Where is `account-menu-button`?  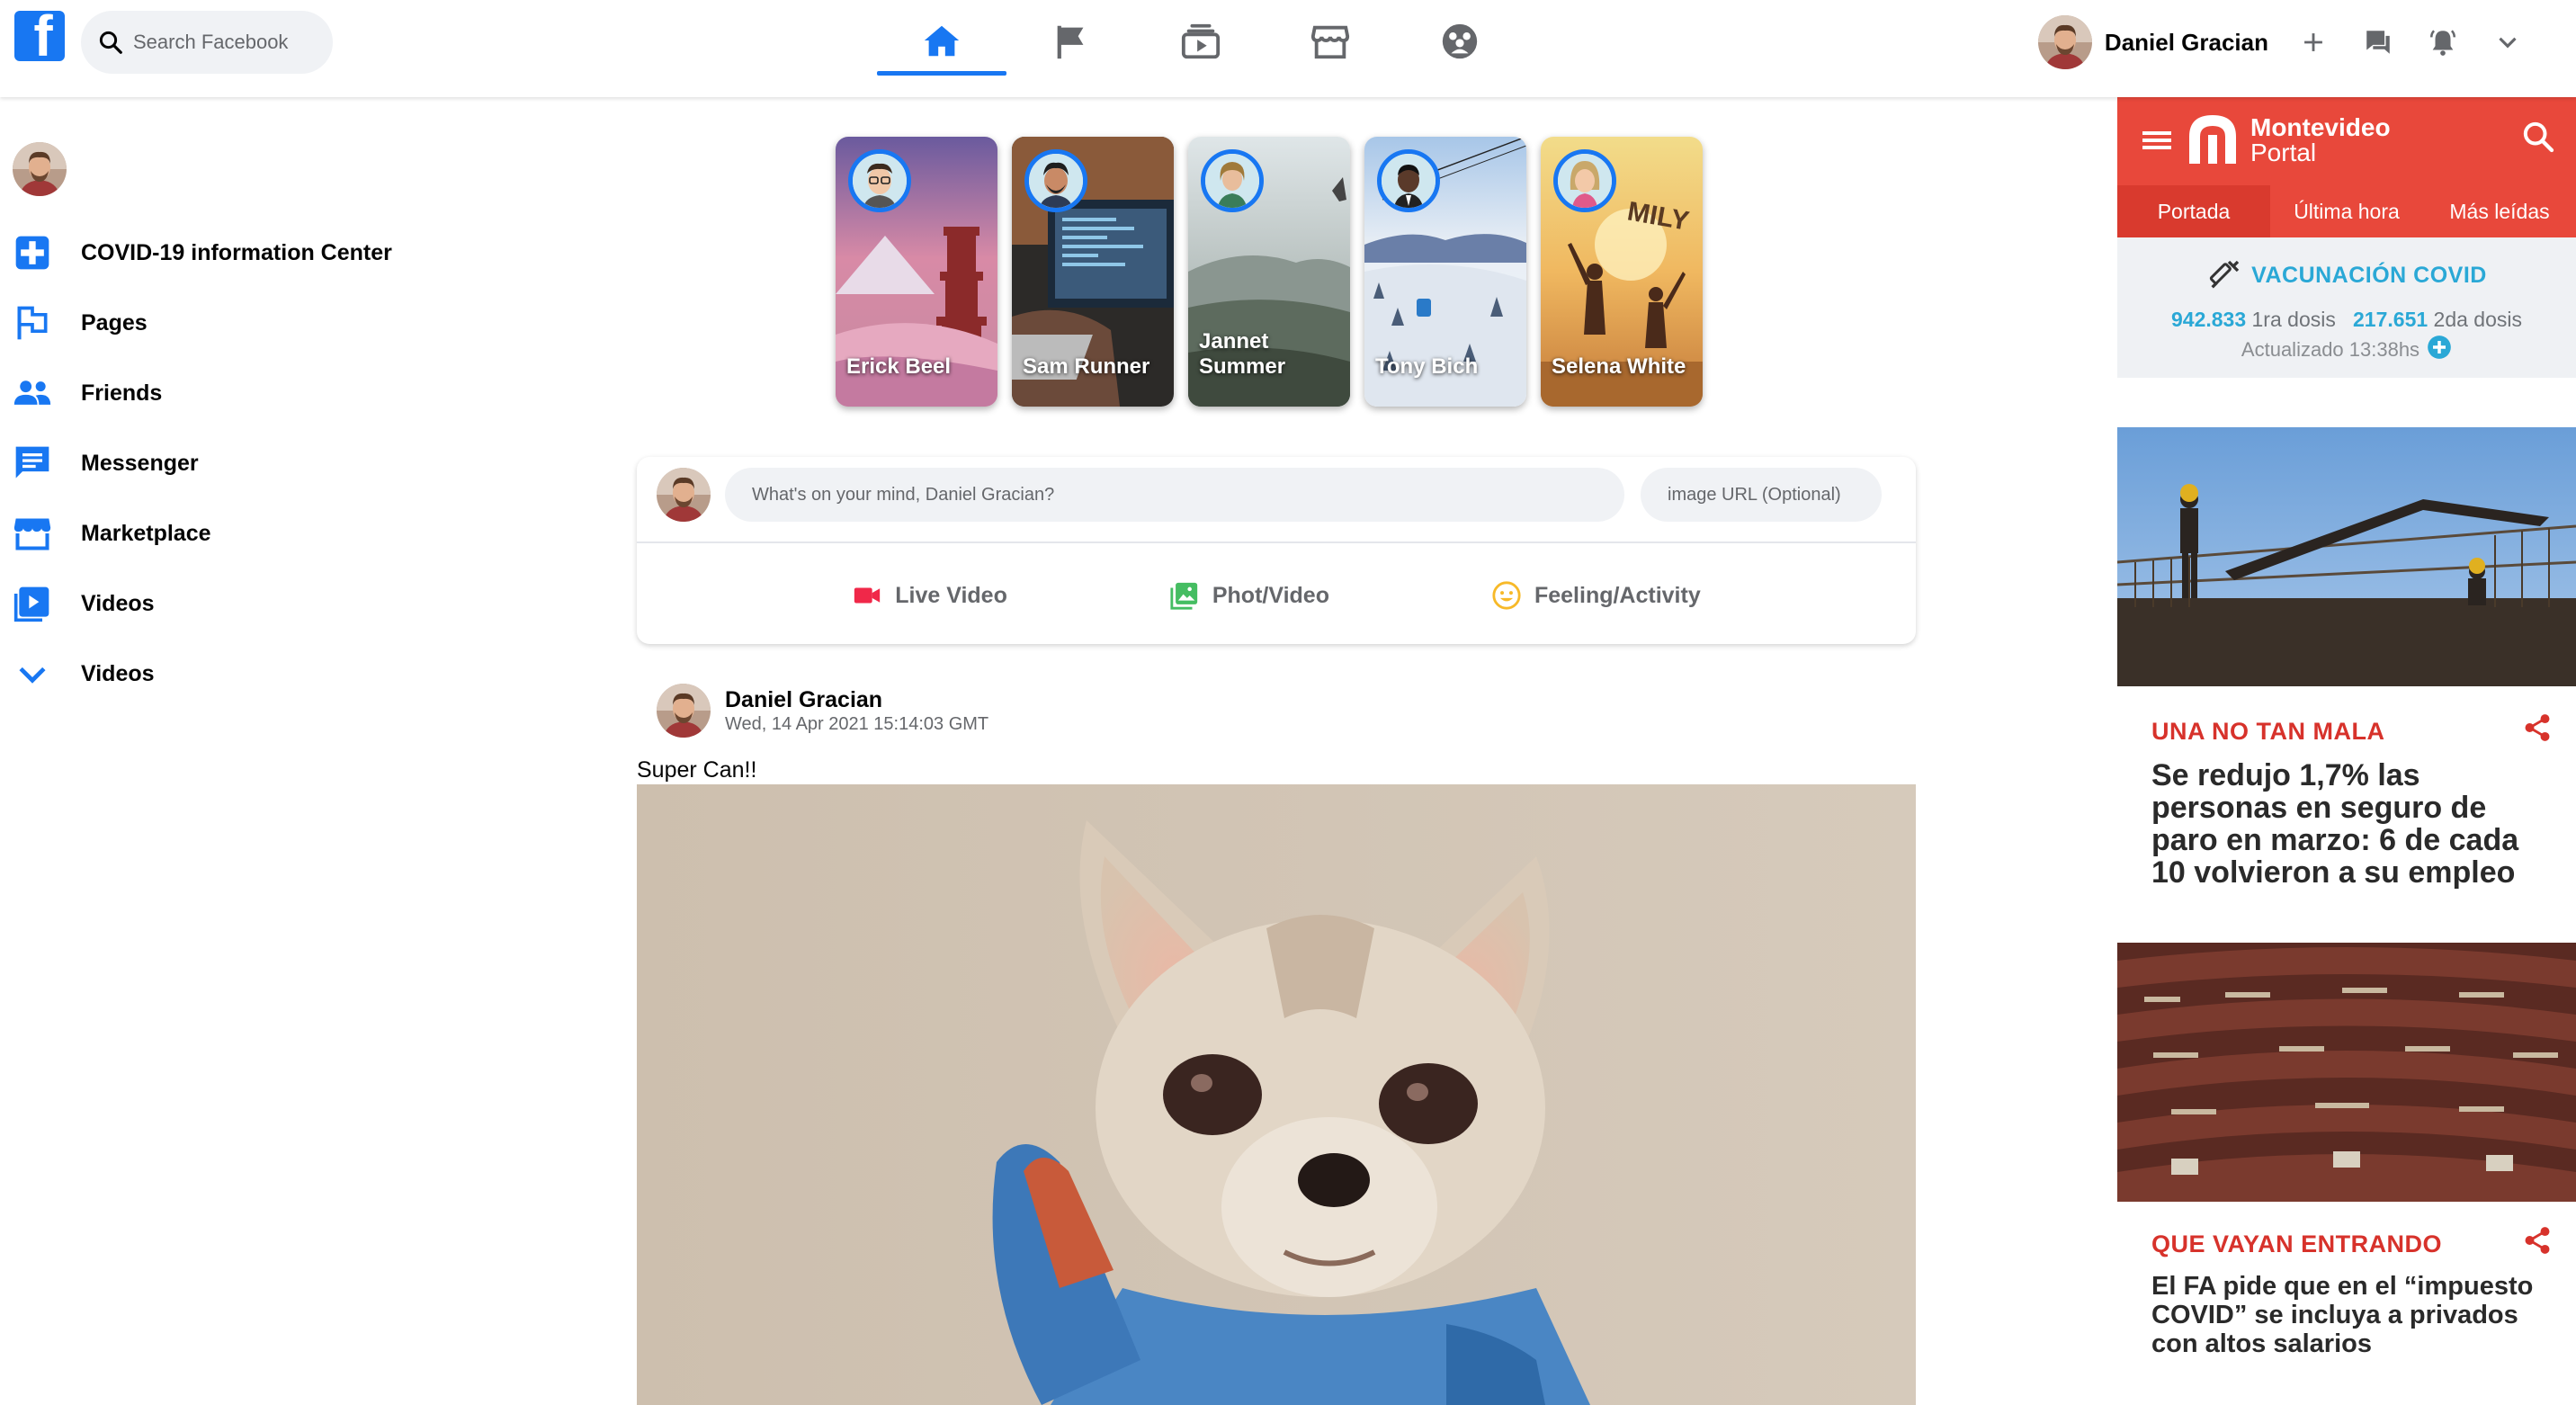 account-menu-button is located at coordinates (2507, 42).